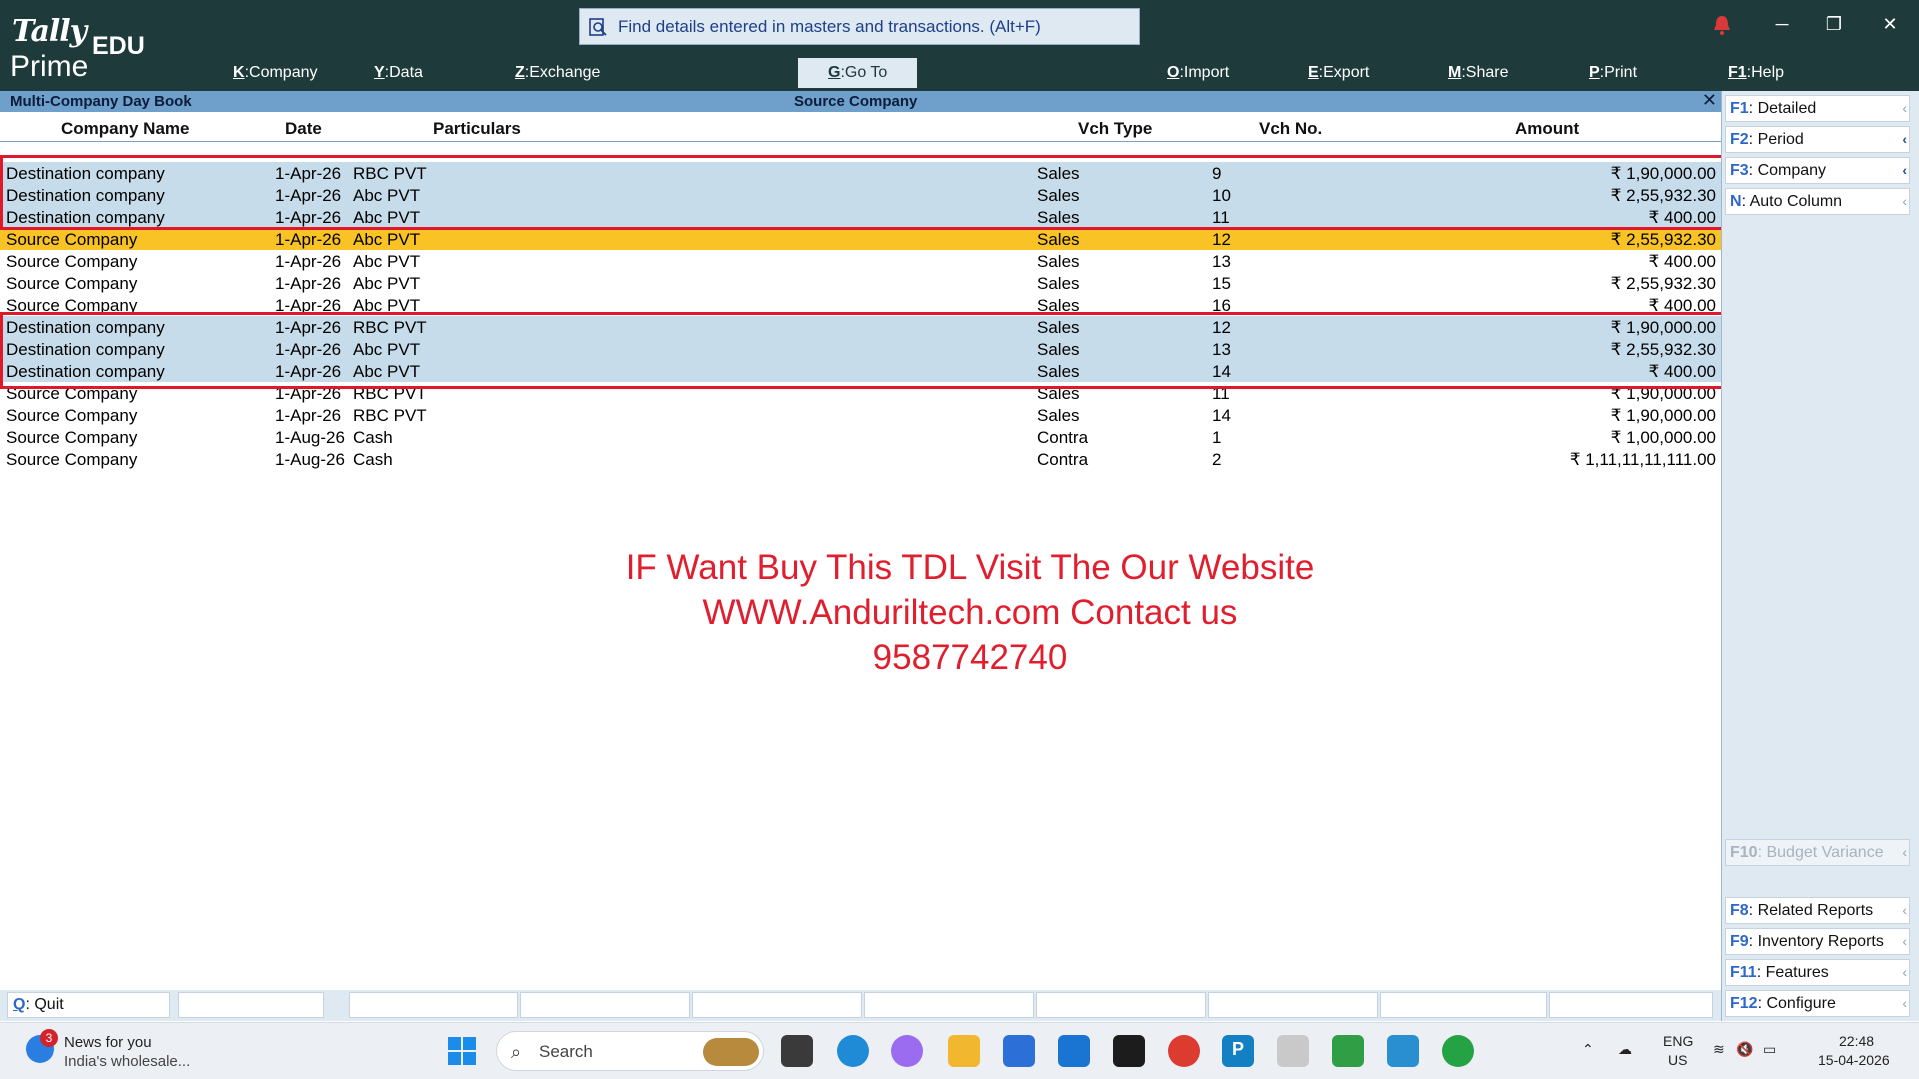  Describe the element at coordinates (907, 1051) in the screenshot. I see `copilot-icon` at that location.